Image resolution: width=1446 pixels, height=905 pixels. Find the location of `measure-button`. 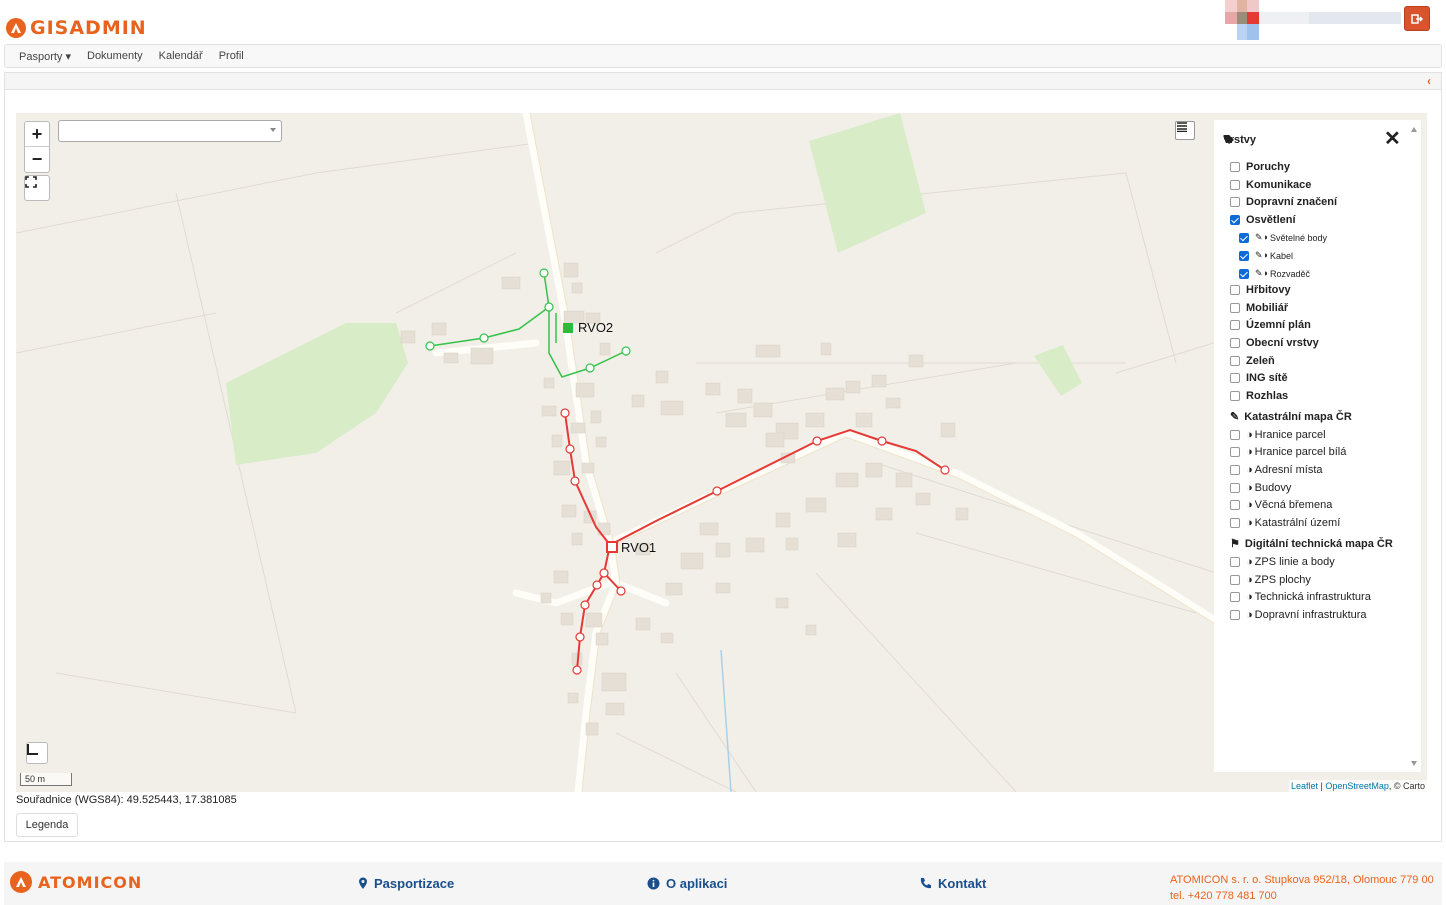

measure-button is located at coordinates (37, 753).